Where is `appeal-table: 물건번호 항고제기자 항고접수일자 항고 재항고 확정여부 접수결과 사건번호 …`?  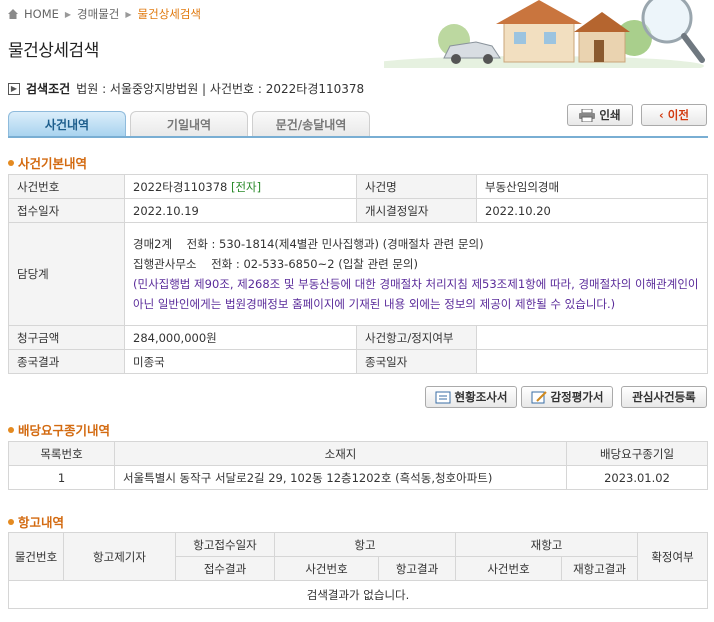
appeal-table: 물건번호 항고제기자 항고접수일자 항고 재항고 확정여부 접수결과 사건번호 … is located at coordinates (358, 570).